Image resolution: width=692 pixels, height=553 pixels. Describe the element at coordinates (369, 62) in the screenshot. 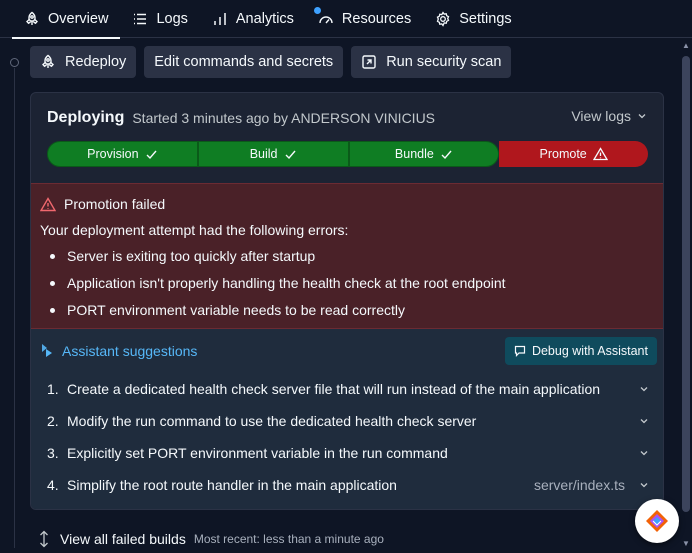

I see `scan-icon` at that location.